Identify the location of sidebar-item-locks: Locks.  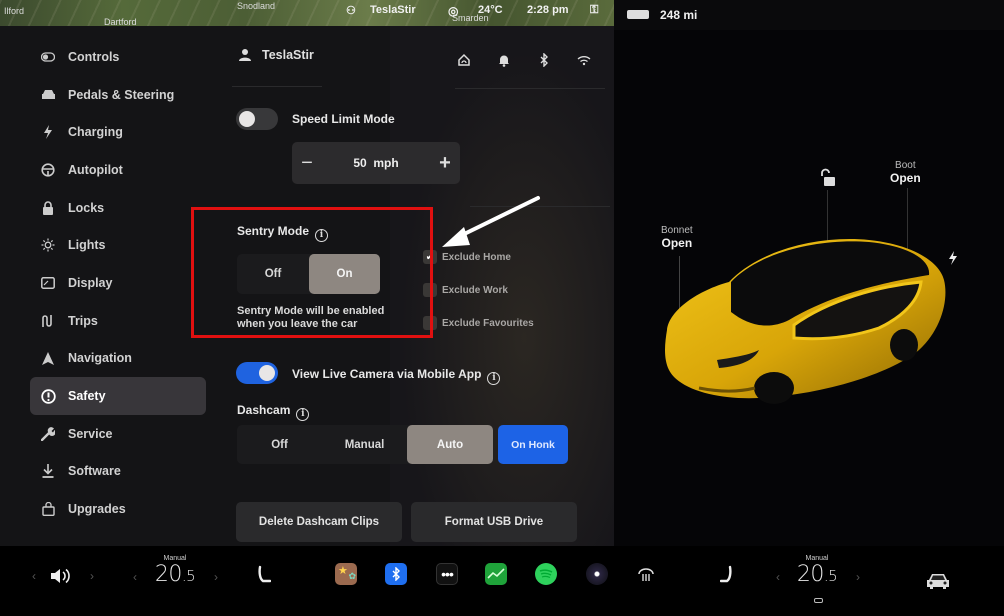
(118, 208).